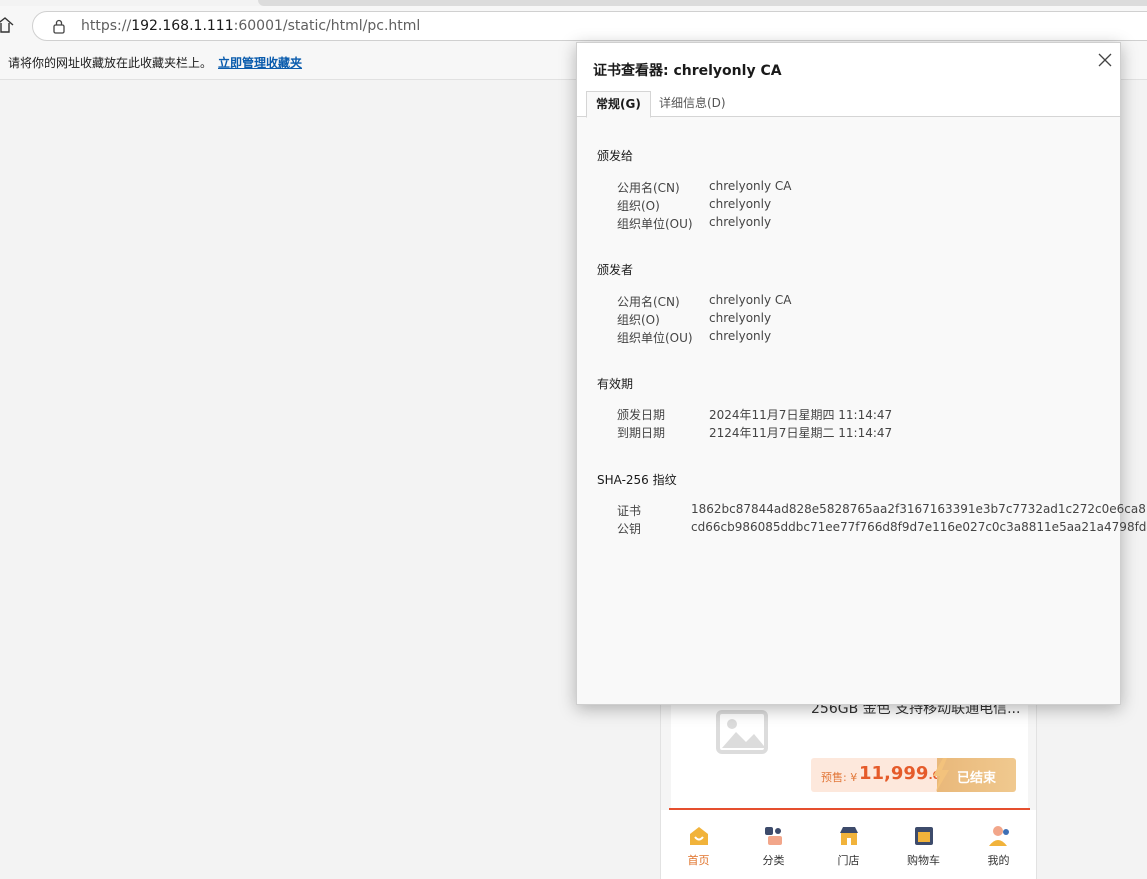  What do you see at coordinates (1105, 60) in the screenshot?
I see `close-icon` at bounding box center [1105, 60].